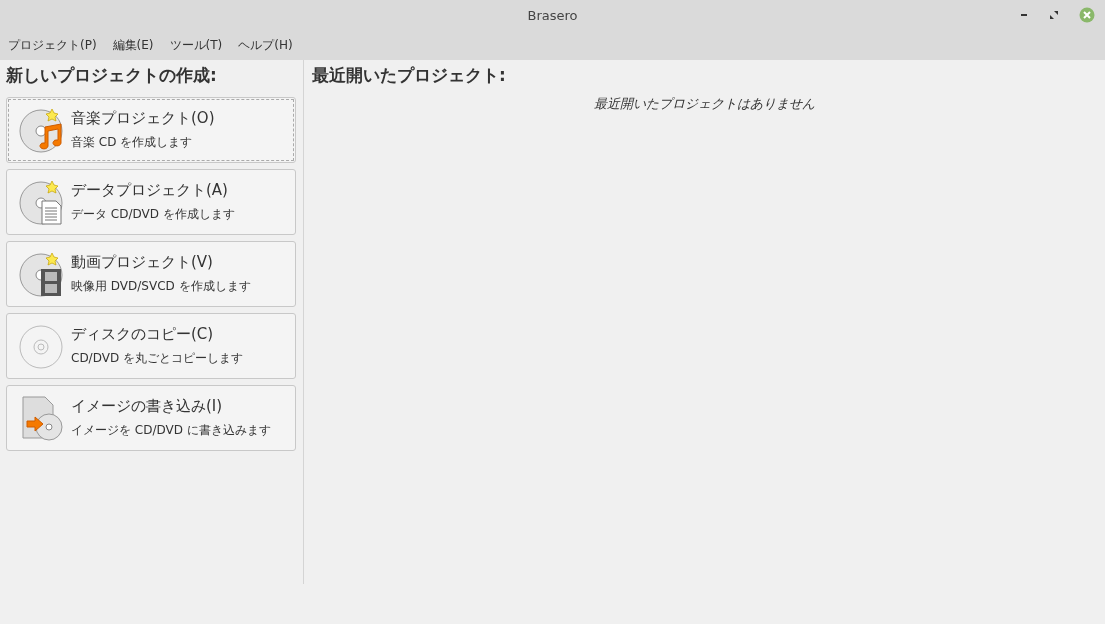 This screenshot has width=1105, height=624. What do you see at coordinates (42, 418) in the screenshot?
I see `disc-image-burn-icon` at bounding box center [42, 418].